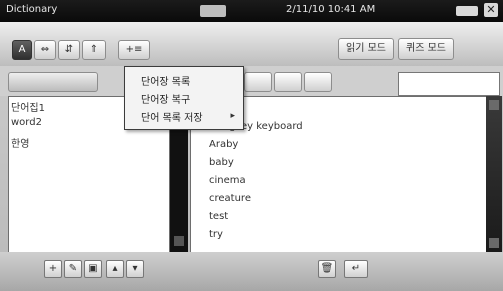 The image size is (503, 291). What do you see at coordinates (172, 116) in the screenshot?
I see `menu-item-save-wordlist: 단어 목록 저장` at bounding box center [172, 116].